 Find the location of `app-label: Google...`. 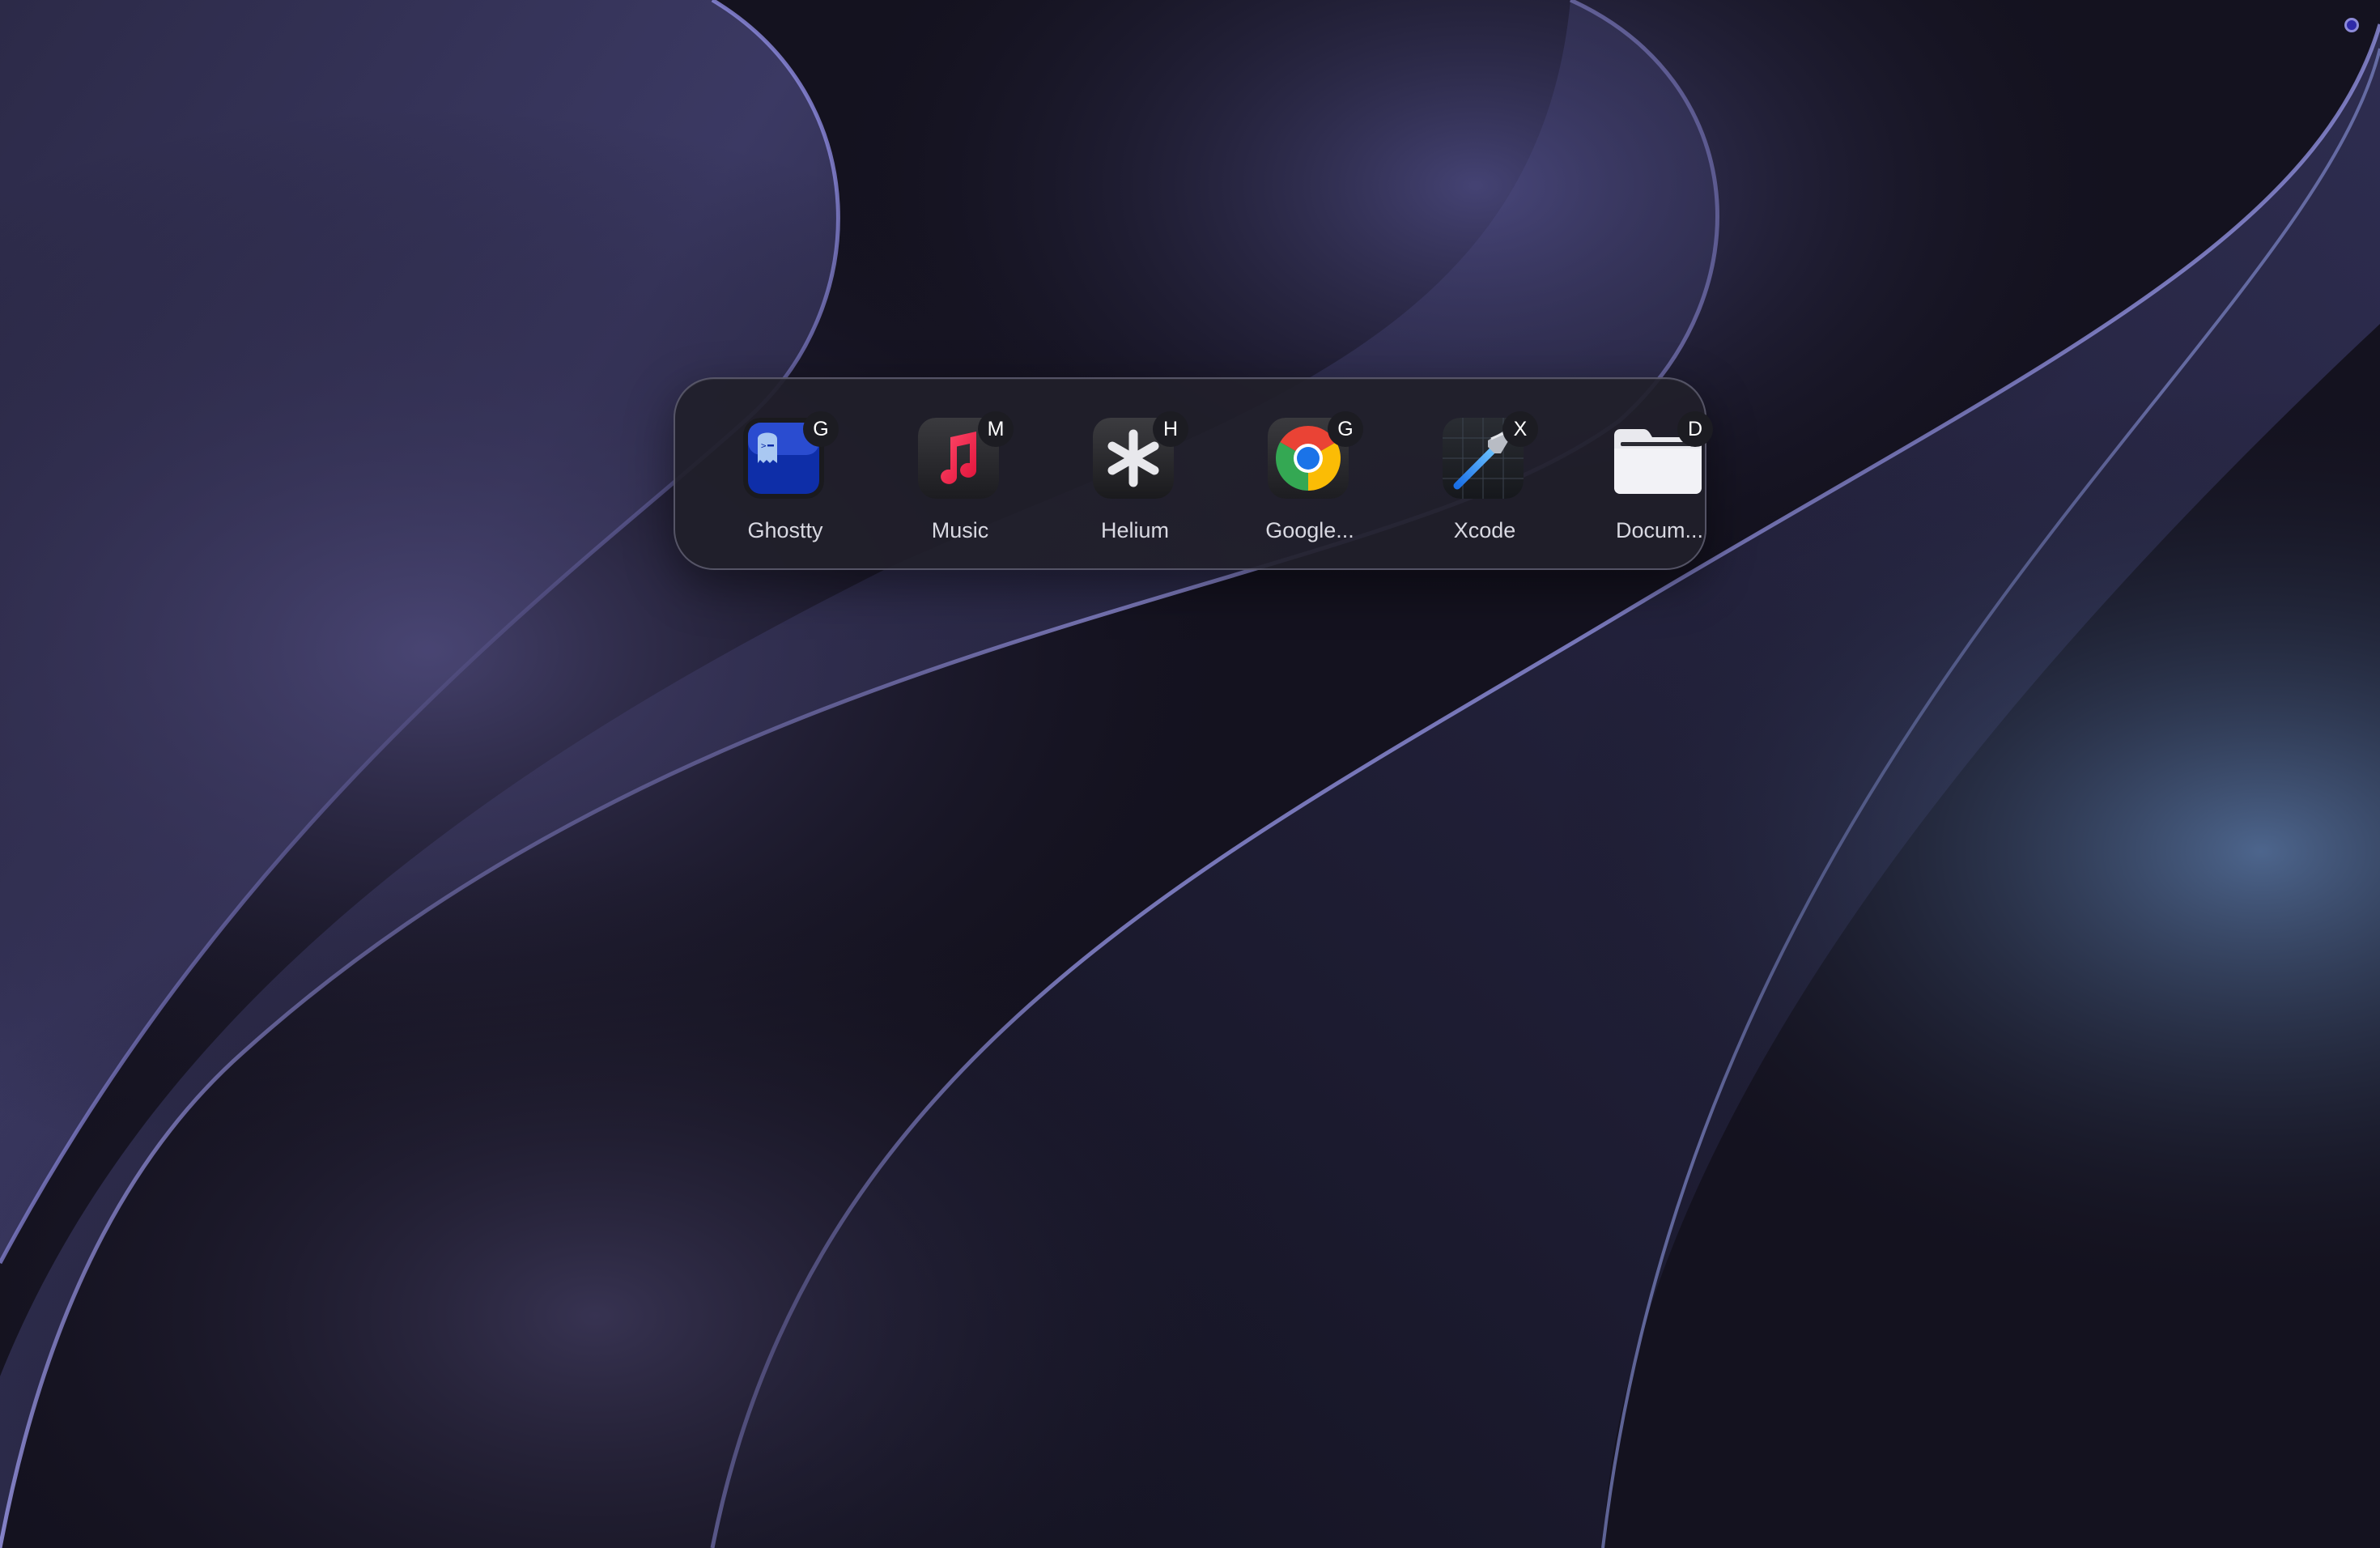

app-label: Google... is located at coordinates (1310, 530).